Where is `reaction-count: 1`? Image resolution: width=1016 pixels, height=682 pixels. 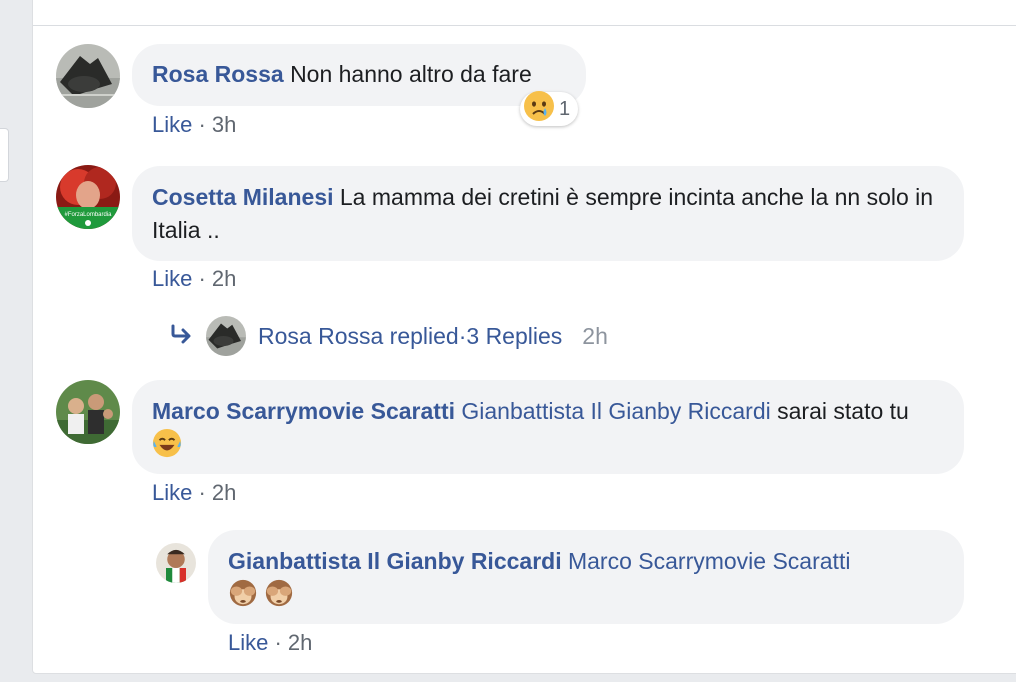 reaction-count: 1 is located at coordinates (565, 108).